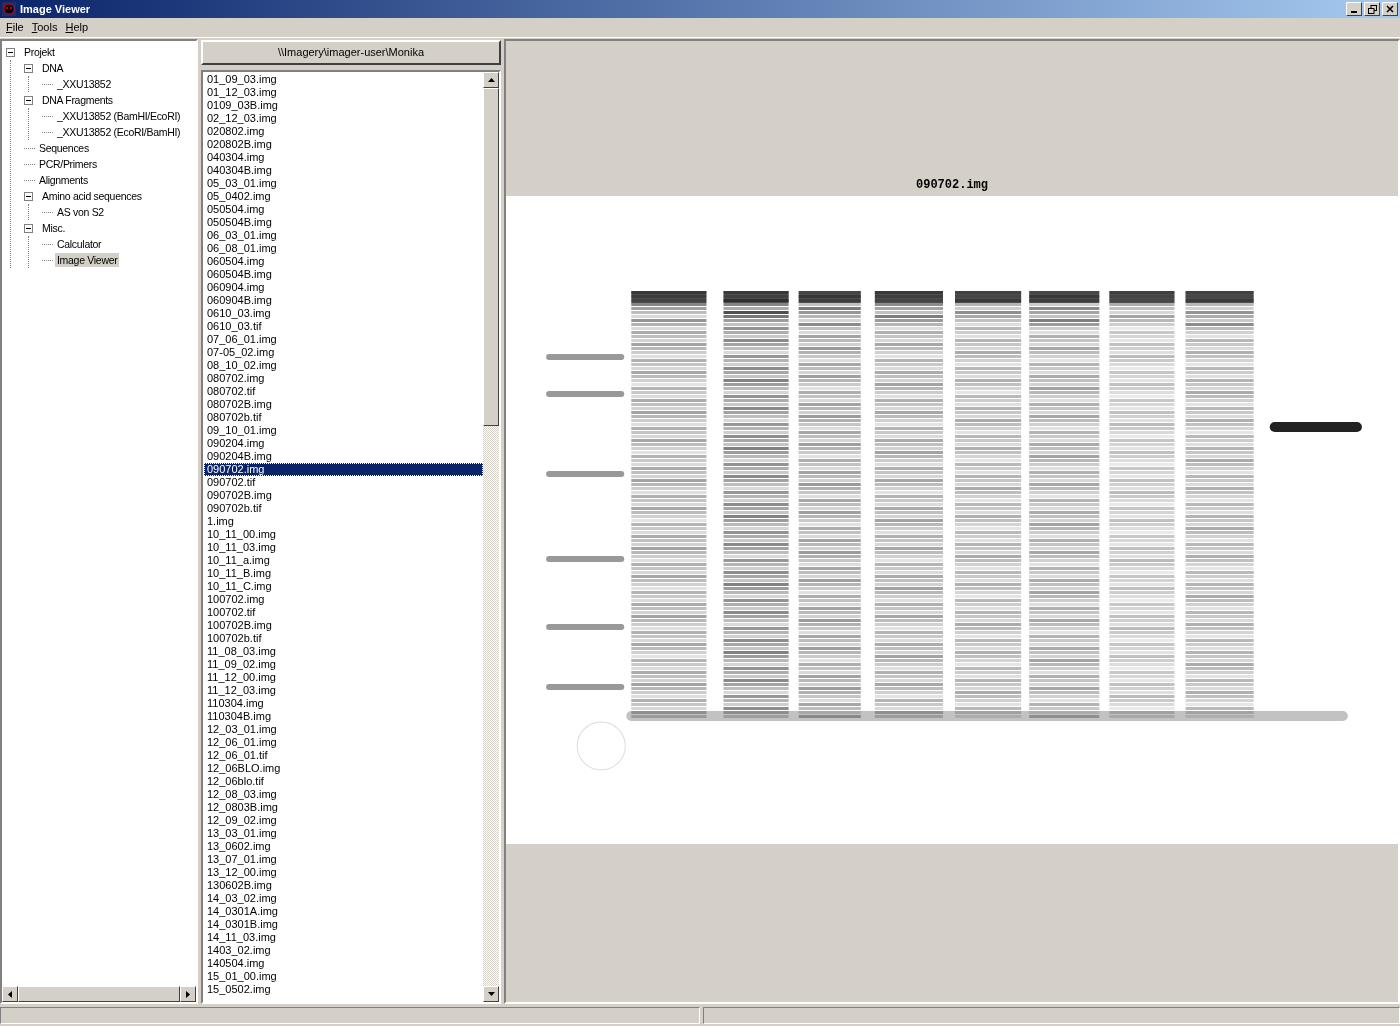 The height and width of the screenshot is (1026, 1400). I want to click on file-list-item: 1.img, so click(343, 521).